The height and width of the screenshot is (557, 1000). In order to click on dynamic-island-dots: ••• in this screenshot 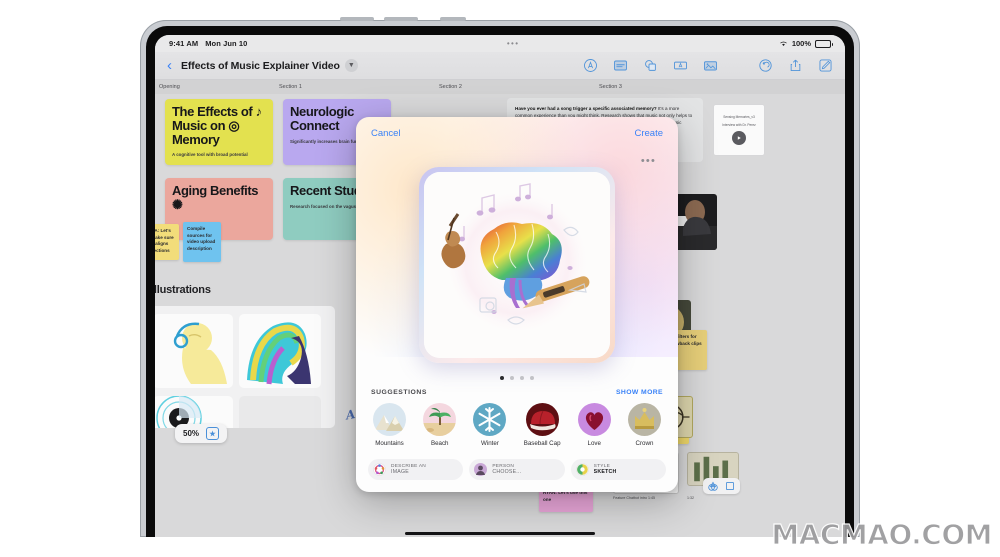, I will do `click(513, 43)`.